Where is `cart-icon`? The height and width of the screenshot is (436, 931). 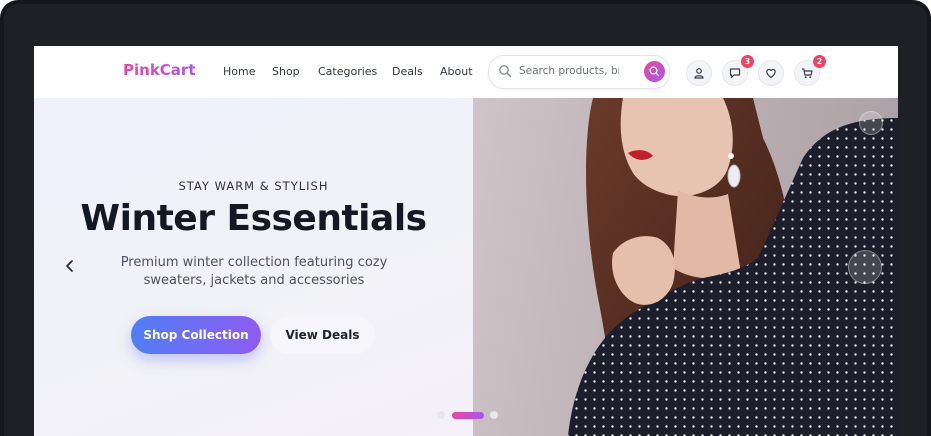
cart-icon is located at coordinates (807, 73).